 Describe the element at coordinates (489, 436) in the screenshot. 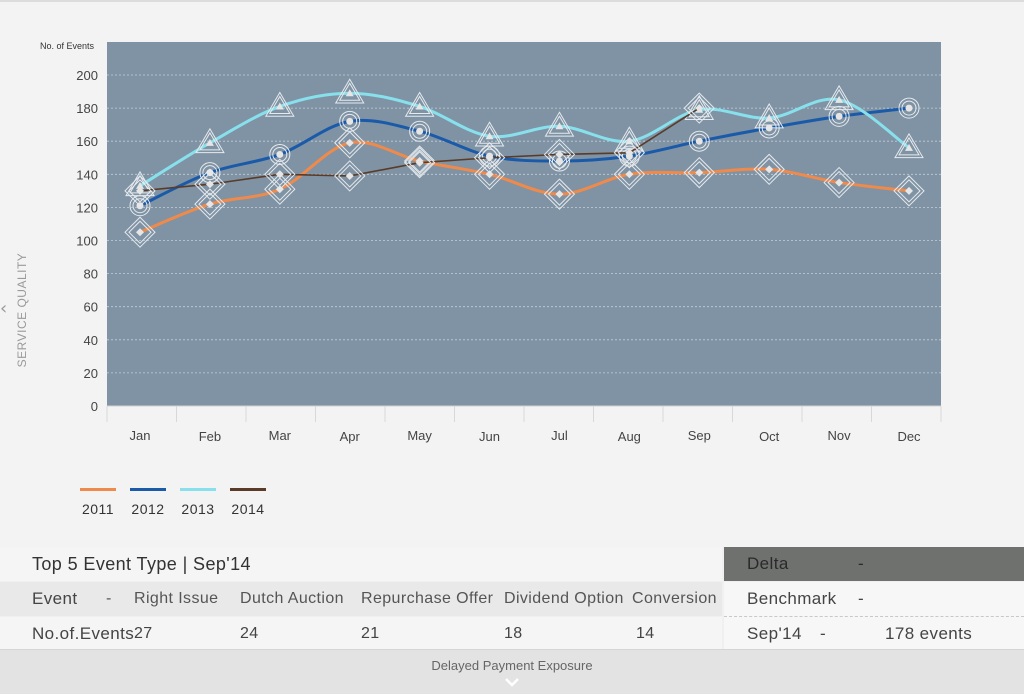

I see `x-tick-label: Jun` at that location.